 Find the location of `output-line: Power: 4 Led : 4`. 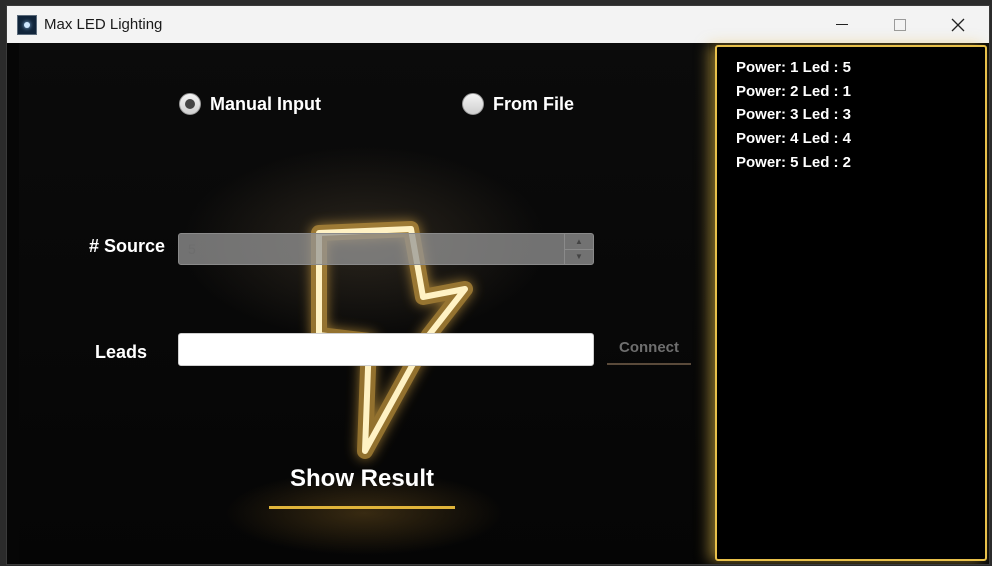

output-line: Power: 4 Led : 4 is located at coordinates (794, 139).